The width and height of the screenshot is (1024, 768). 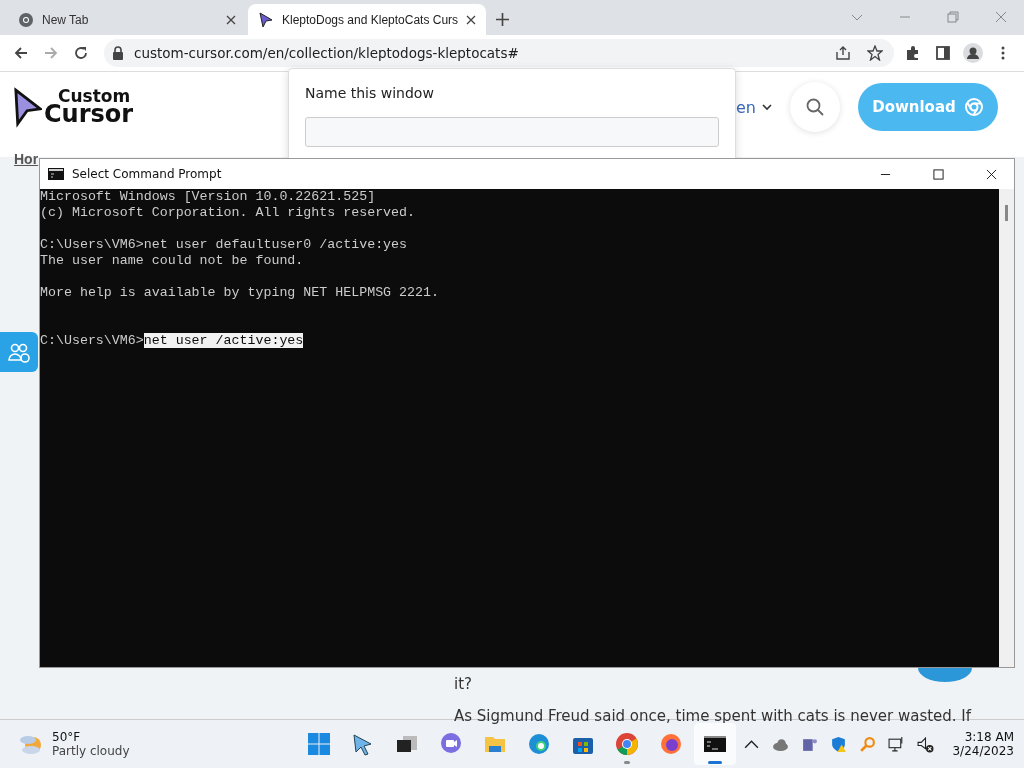 I want to click on cursor-icon, so click(x=266, y=19).